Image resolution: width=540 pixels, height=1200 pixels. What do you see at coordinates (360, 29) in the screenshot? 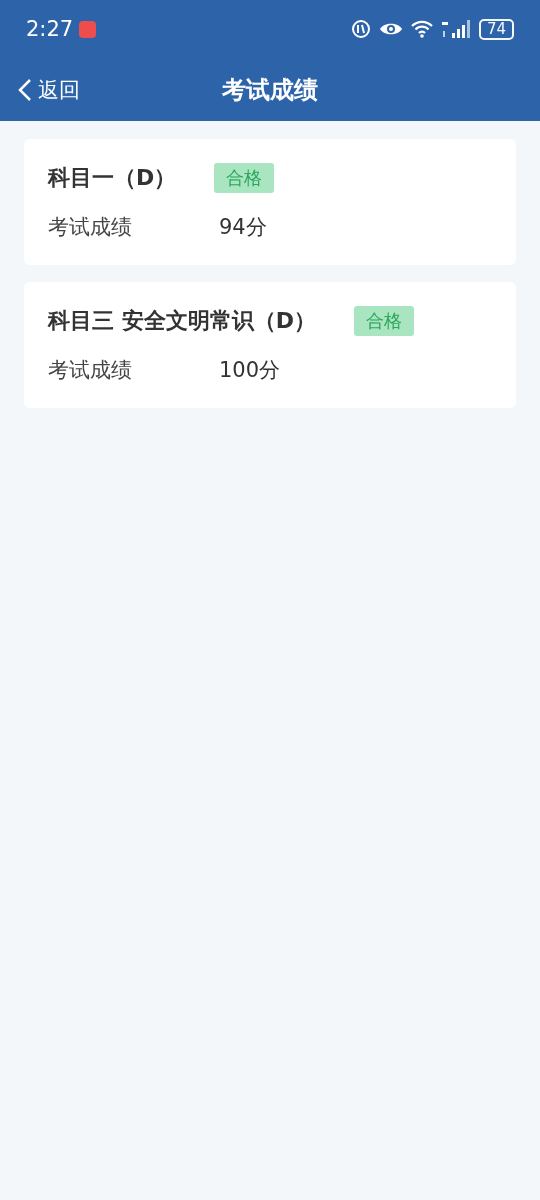
I see `data-saver-icon` at bounding box center [360, 29].